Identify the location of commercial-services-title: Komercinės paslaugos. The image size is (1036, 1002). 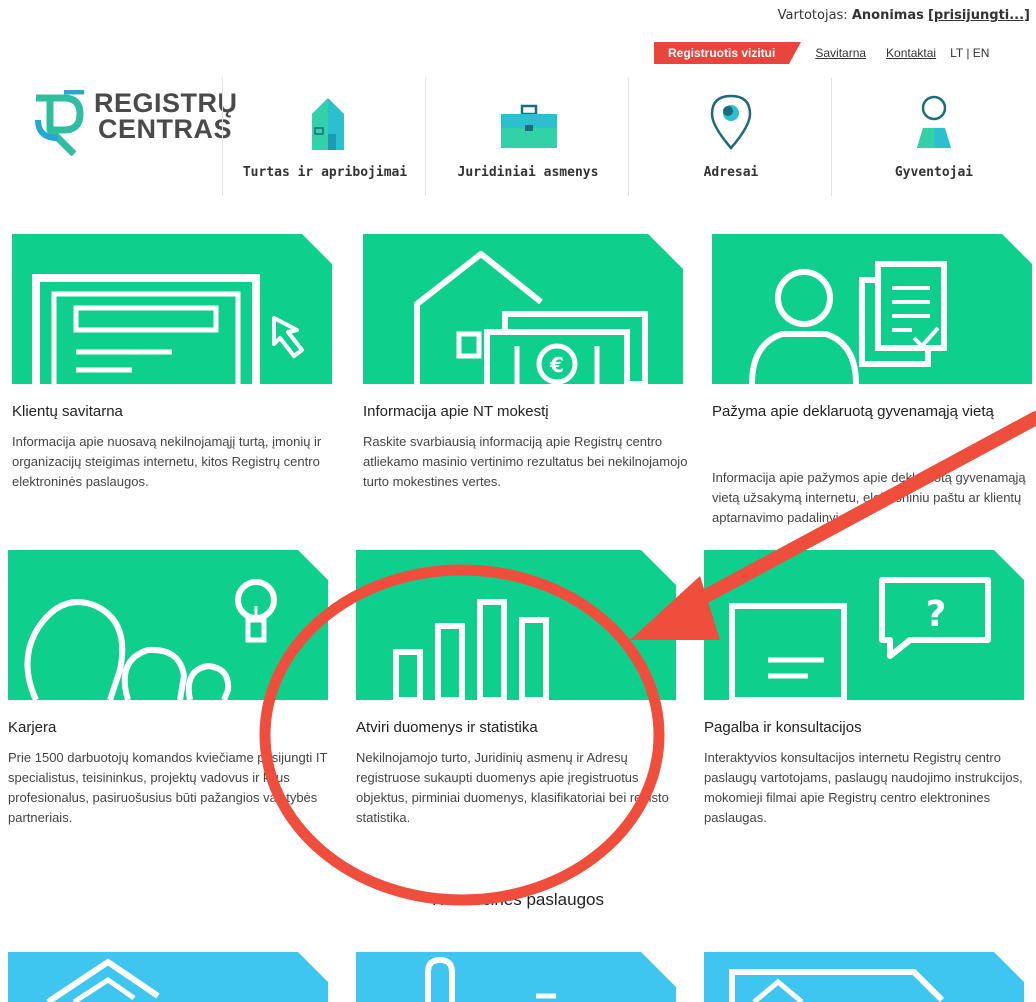
(518, 899).